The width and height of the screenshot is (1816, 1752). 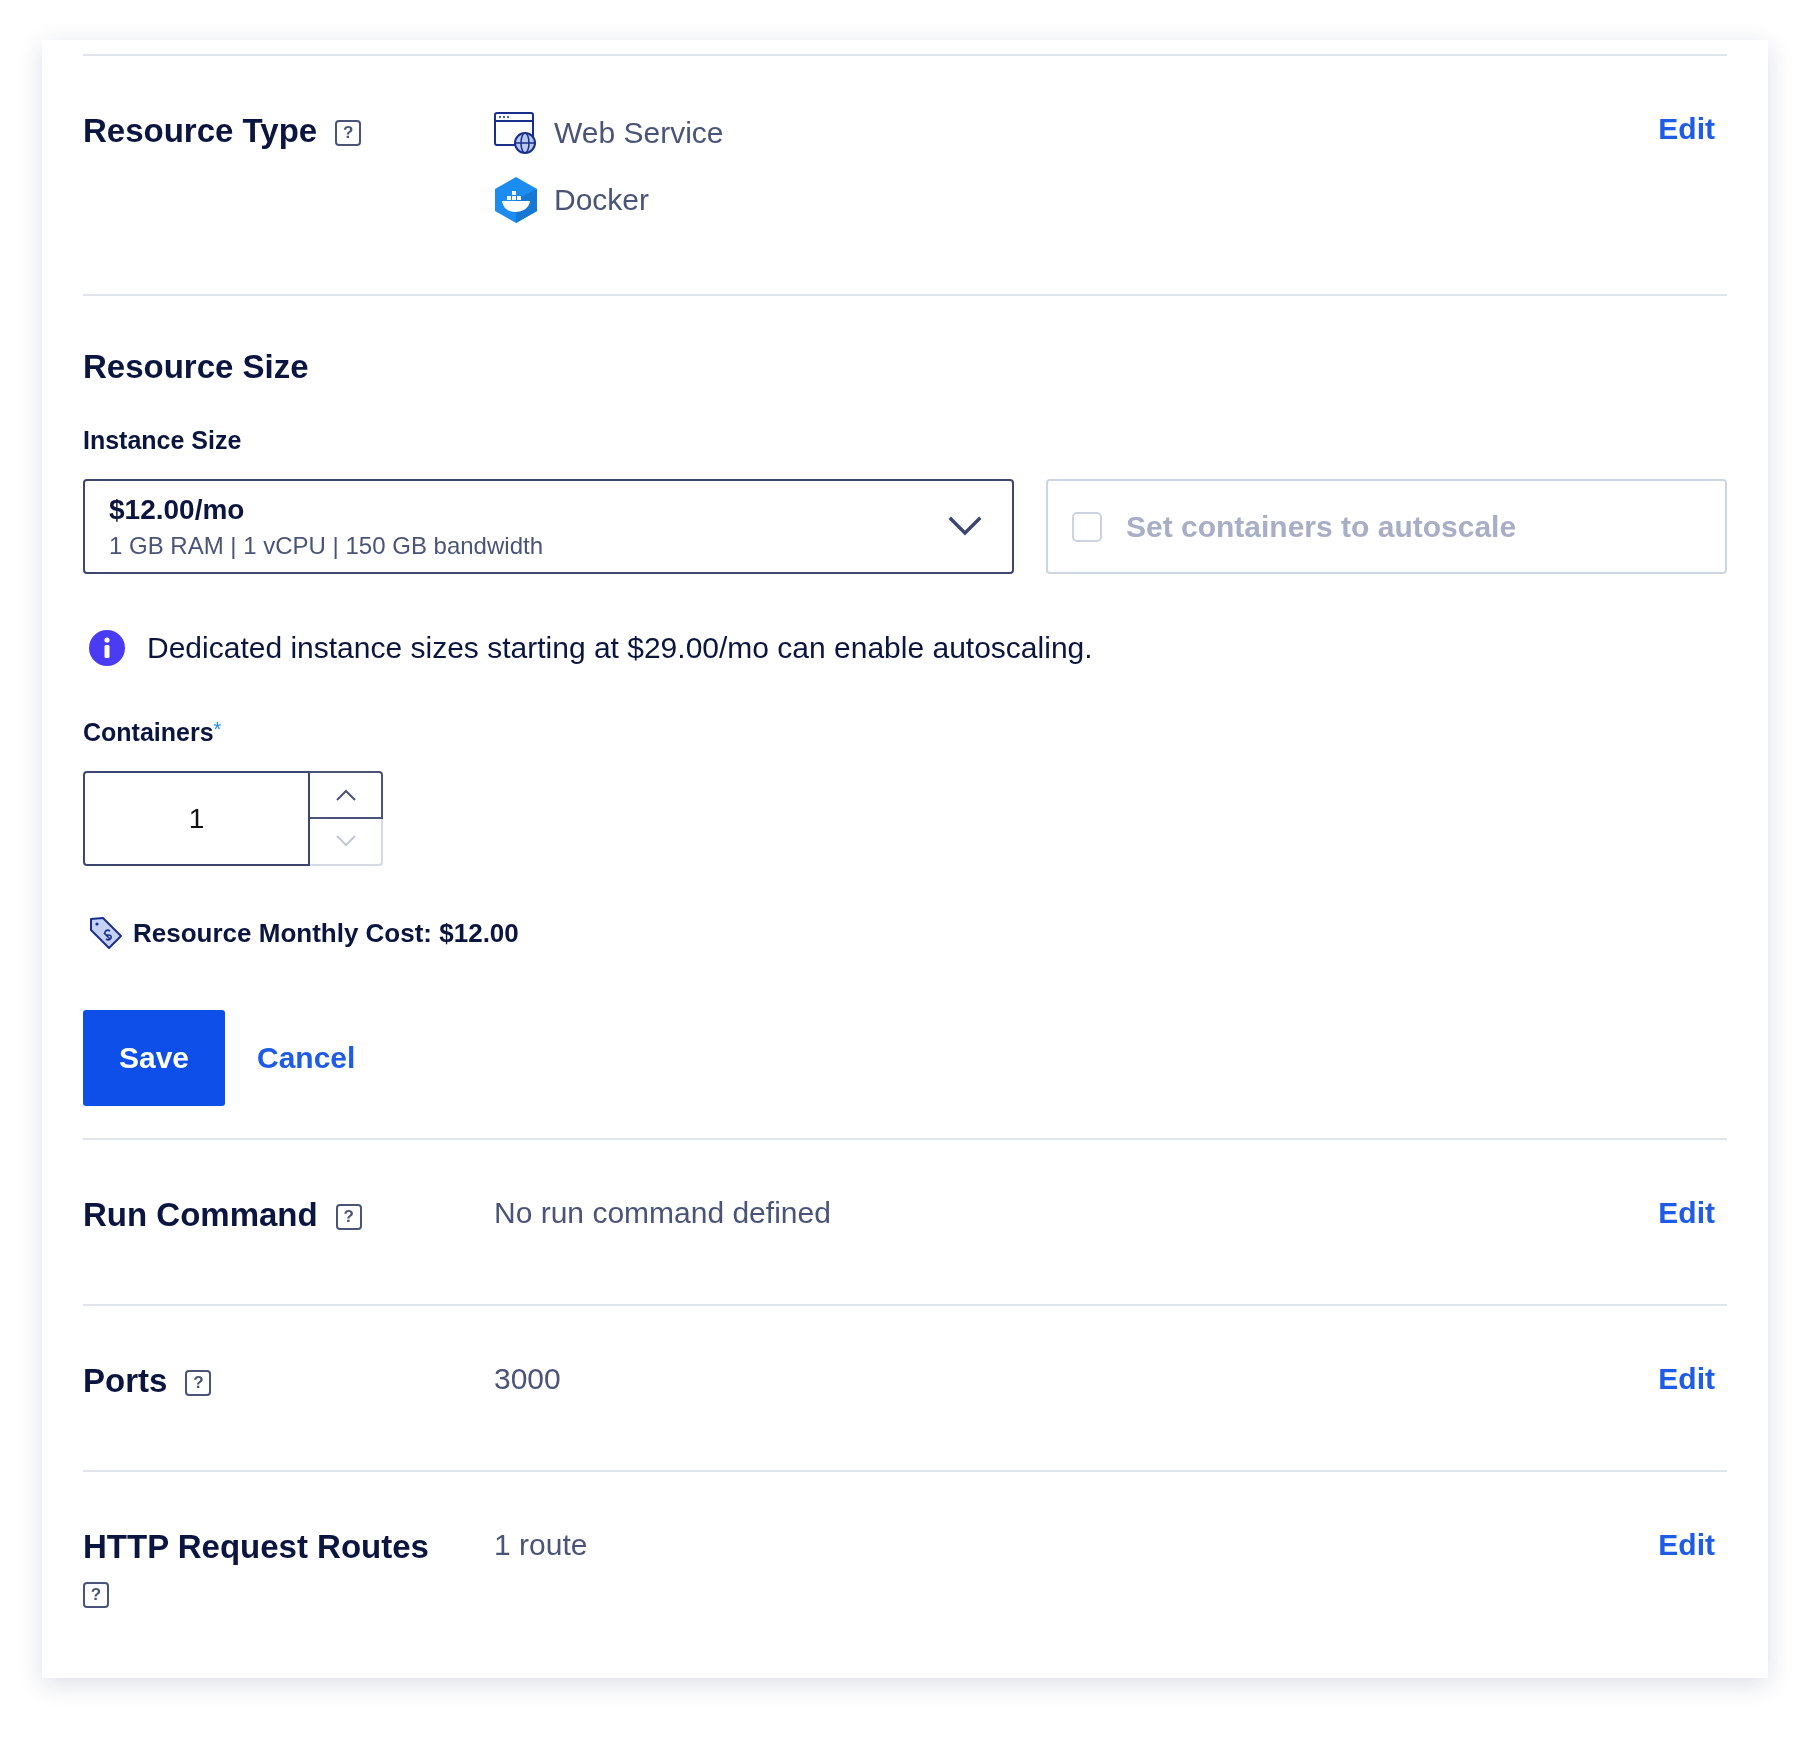 What do you see at coordinates (620, 648) in the screenshot?
I see `info-message: Dedicated instance sizes starting at $29.00/mo can enable autoscaling.` at bounding box center [620, 648].